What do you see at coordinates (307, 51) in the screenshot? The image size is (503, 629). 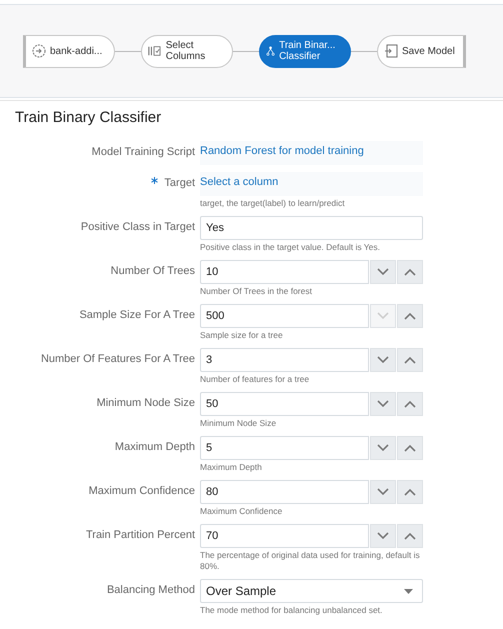 I see `node-label: Train Binar... Classifier` at bounding box center [307, 51].